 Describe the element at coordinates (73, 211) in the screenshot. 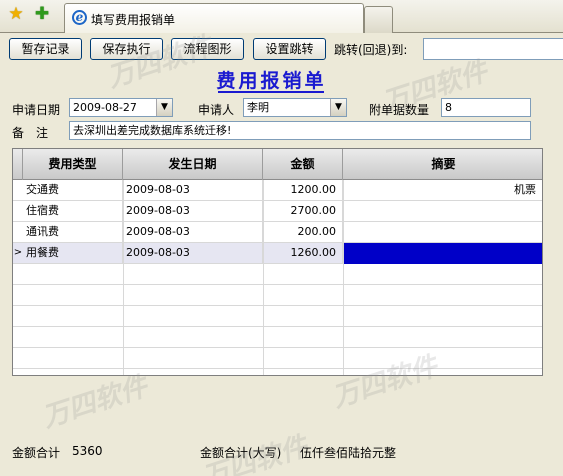

I see `cell-type: 住宿费` at that location.